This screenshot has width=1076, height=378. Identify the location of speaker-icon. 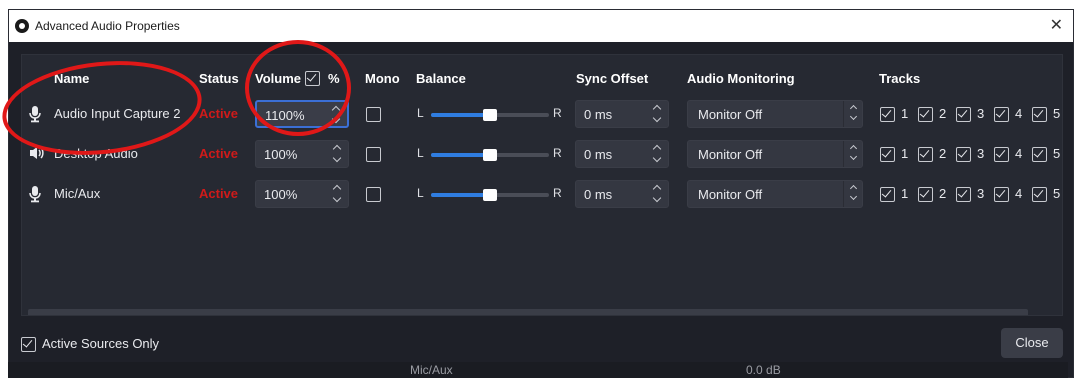
(36, 154).